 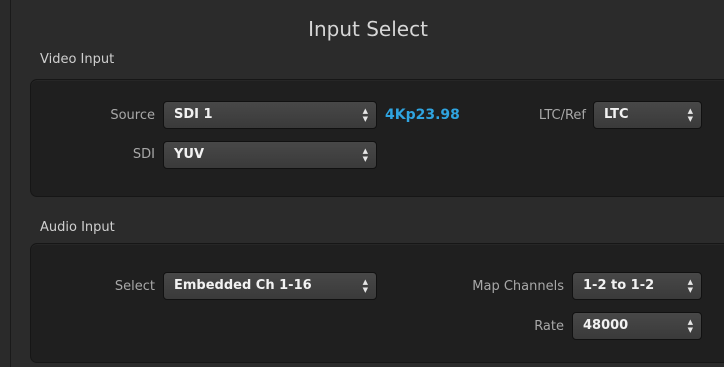 I want to click on audio-source-select: Embedded Ch 1-16 ▲ ▼, so click(x=270, y=286).